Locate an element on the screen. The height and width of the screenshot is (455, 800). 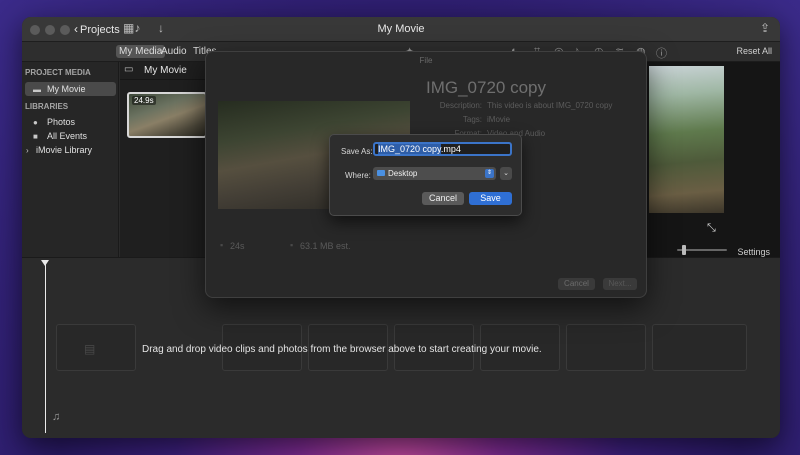
dialog-title: File is located at coordinates (426, 60).